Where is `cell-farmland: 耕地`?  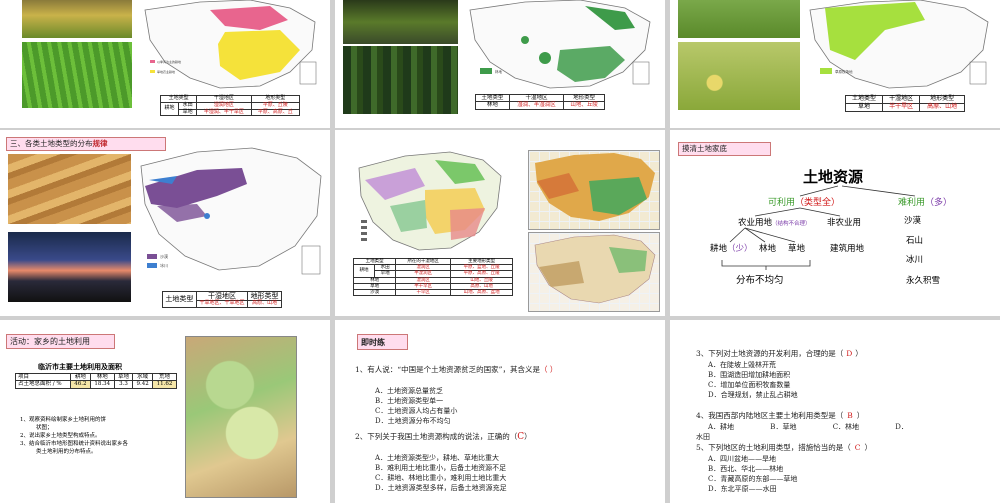 cell-farmland: 耕地 is located at coordinates (169, 109).